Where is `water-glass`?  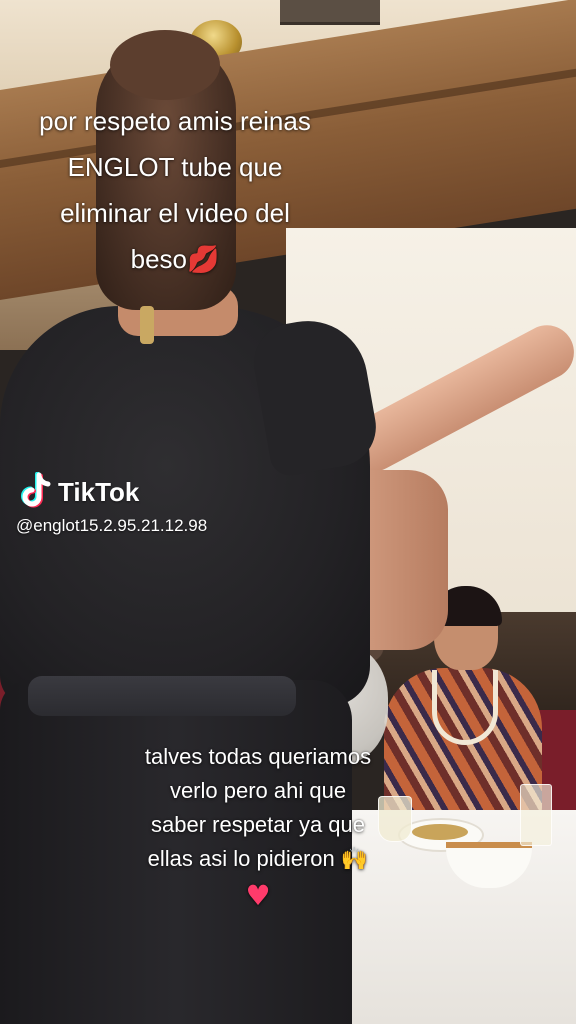
water-glass is located at coordinates (536, 815).